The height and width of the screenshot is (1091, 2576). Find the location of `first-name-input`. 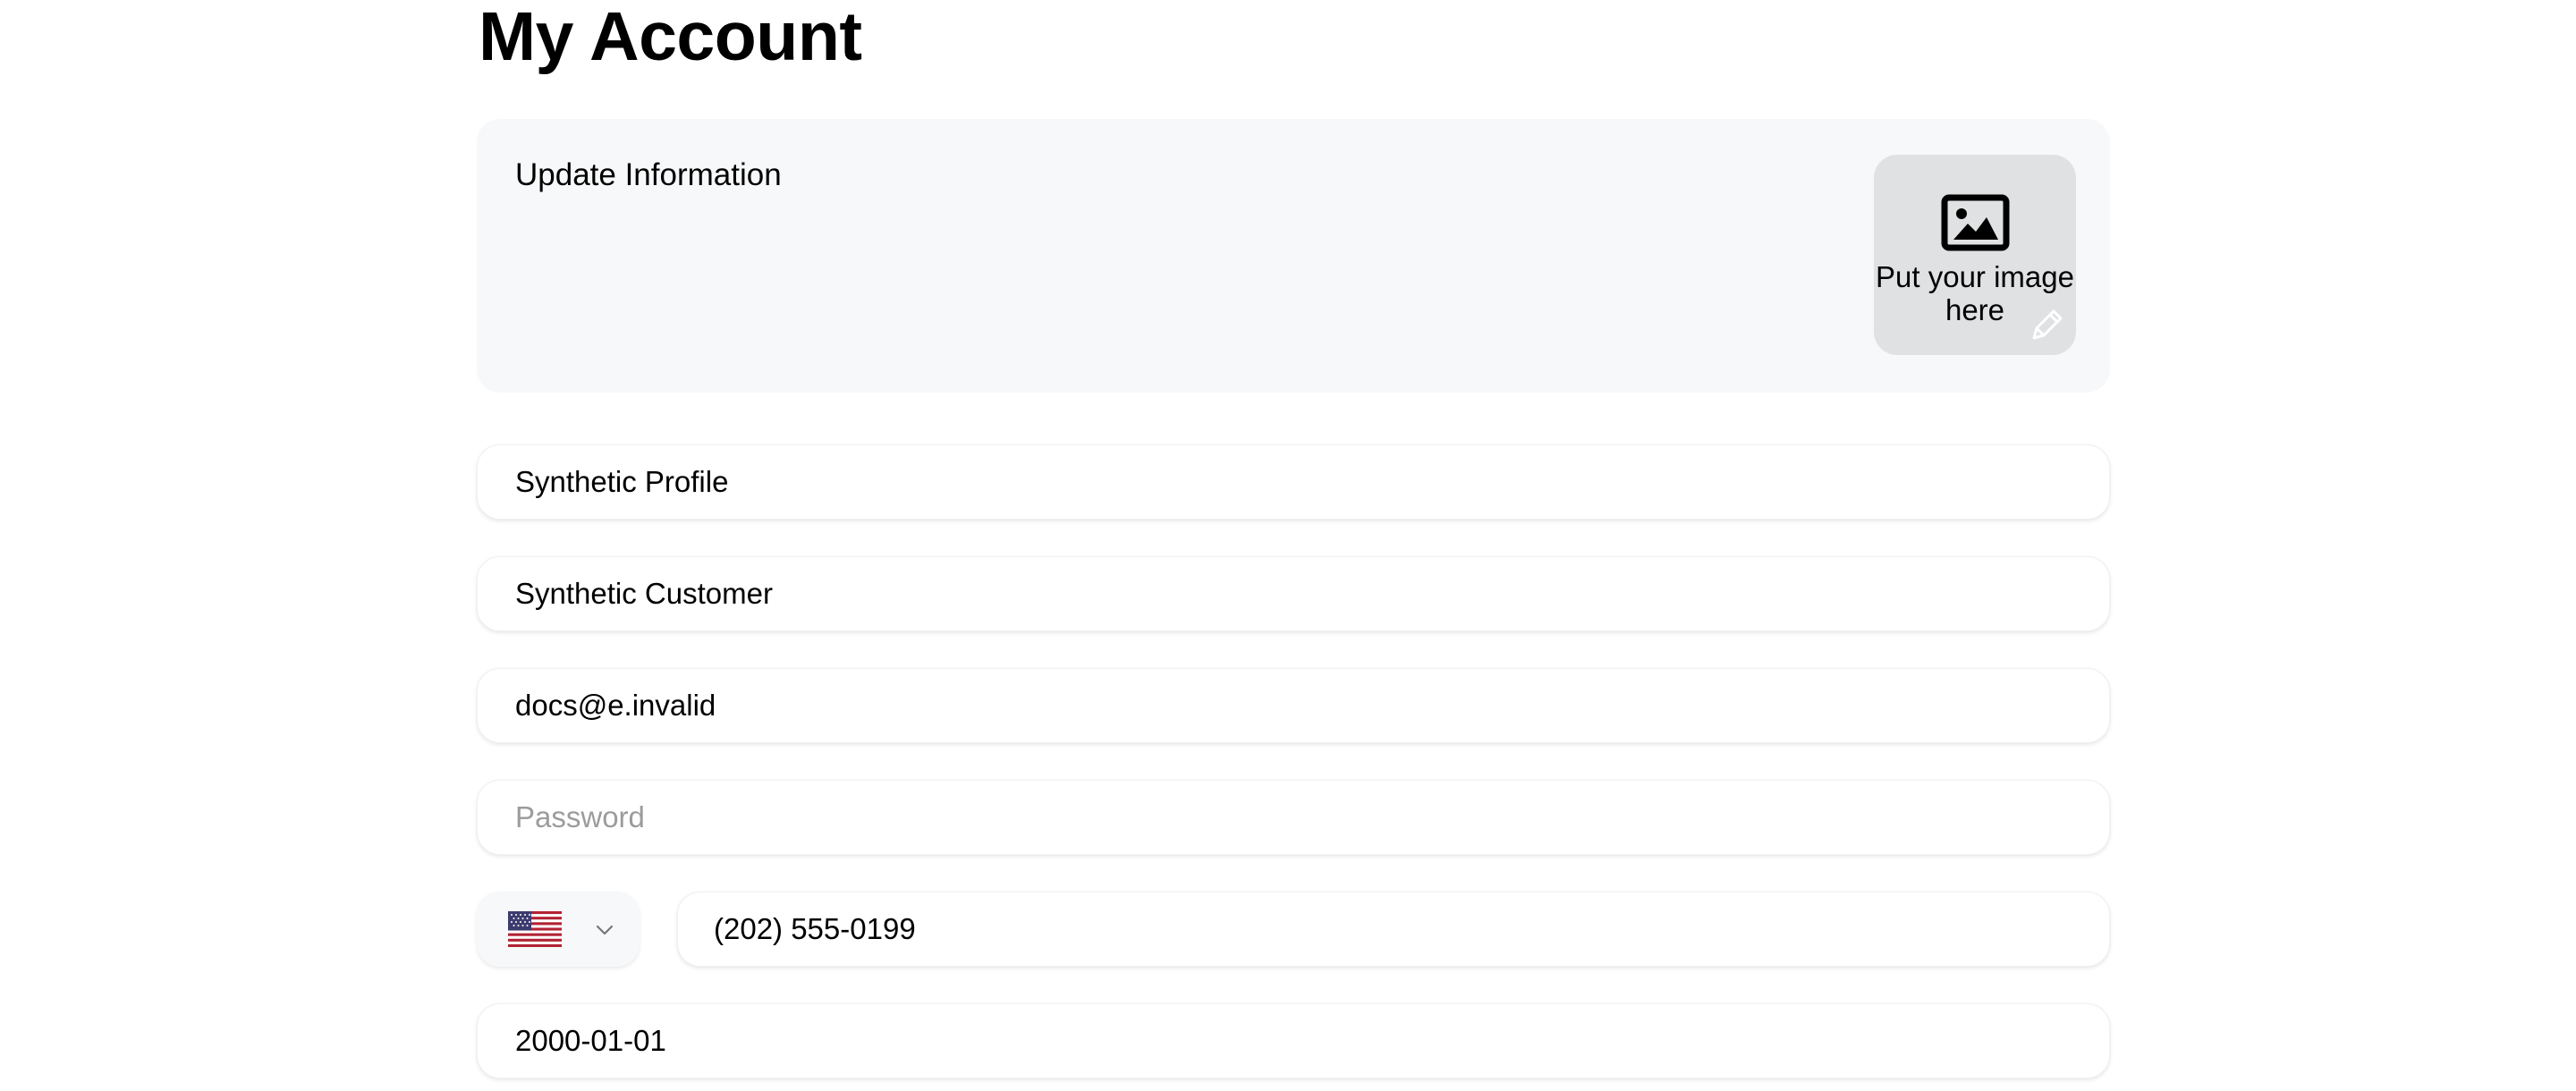

first-name-input is located at coordinates (1293, 482).